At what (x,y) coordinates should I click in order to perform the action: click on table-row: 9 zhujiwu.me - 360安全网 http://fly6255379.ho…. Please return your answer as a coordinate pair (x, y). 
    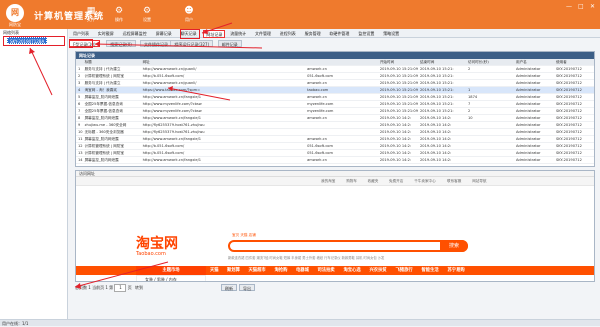
    Looking at the image, I should click on (335, 125).